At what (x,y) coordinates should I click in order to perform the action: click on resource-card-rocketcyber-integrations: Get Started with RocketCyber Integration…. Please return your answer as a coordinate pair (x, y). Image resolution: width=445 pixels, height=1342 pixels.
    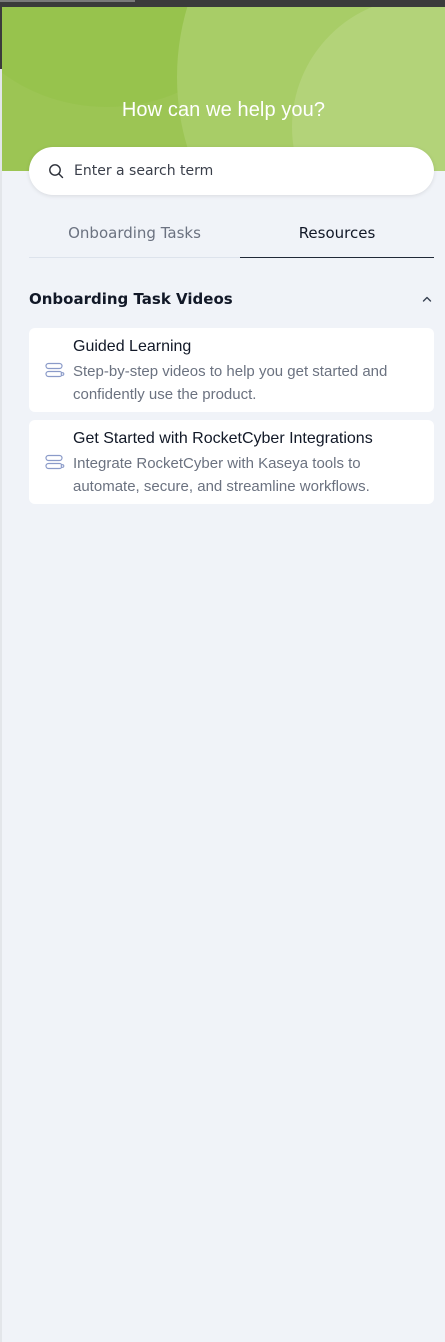
    Looking at the image, I should click on (231, 462).